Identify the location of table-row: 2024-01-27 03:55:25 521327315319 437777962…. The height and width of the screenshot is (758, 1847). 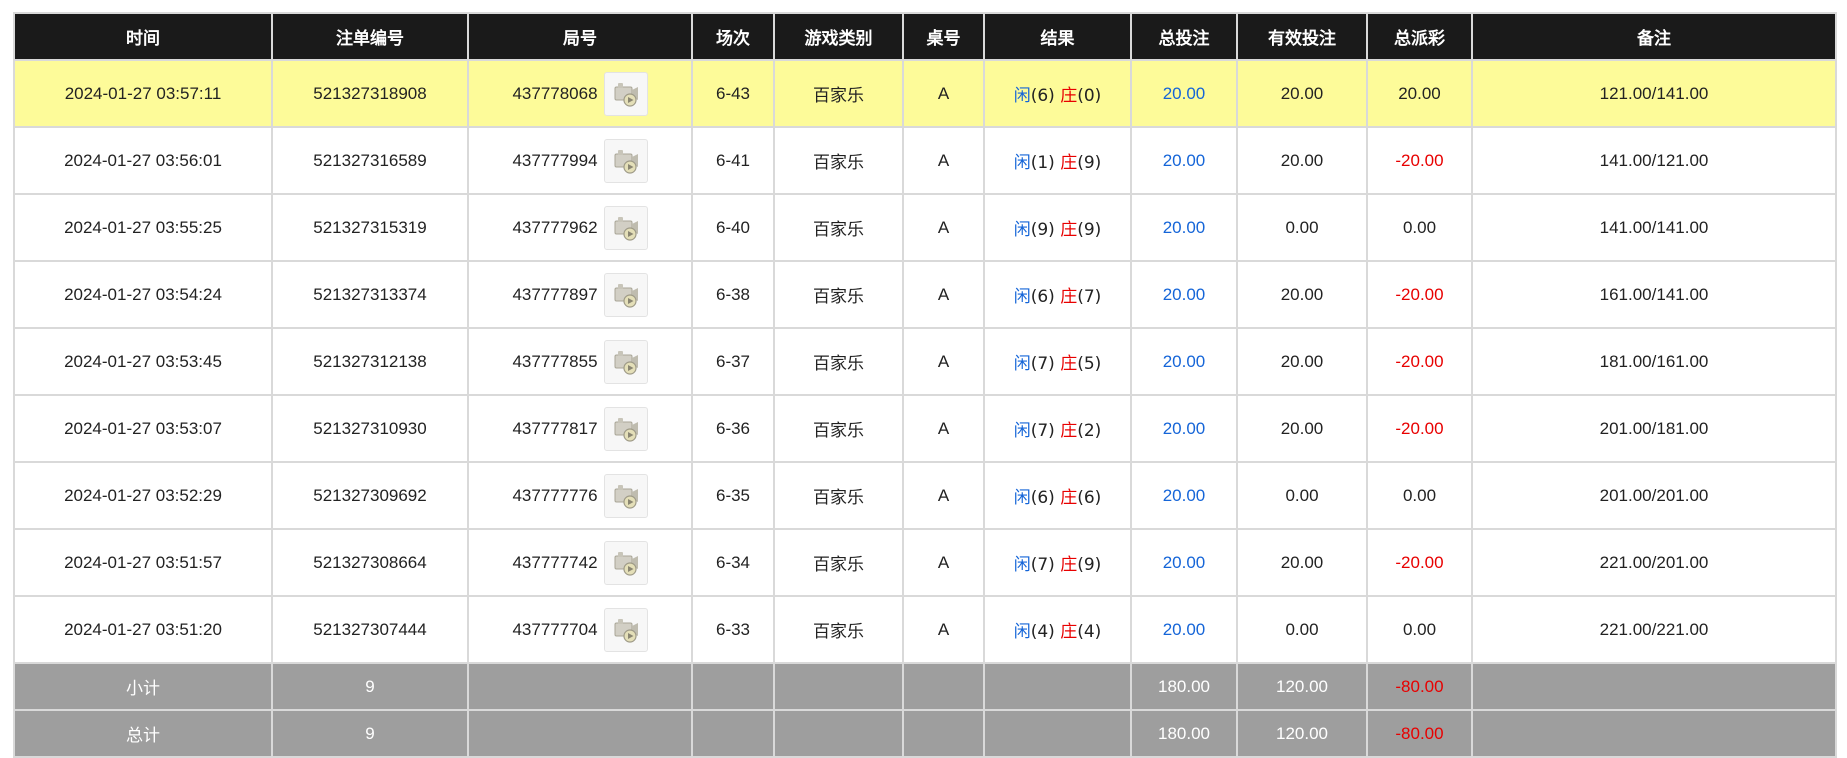
(925, 227).